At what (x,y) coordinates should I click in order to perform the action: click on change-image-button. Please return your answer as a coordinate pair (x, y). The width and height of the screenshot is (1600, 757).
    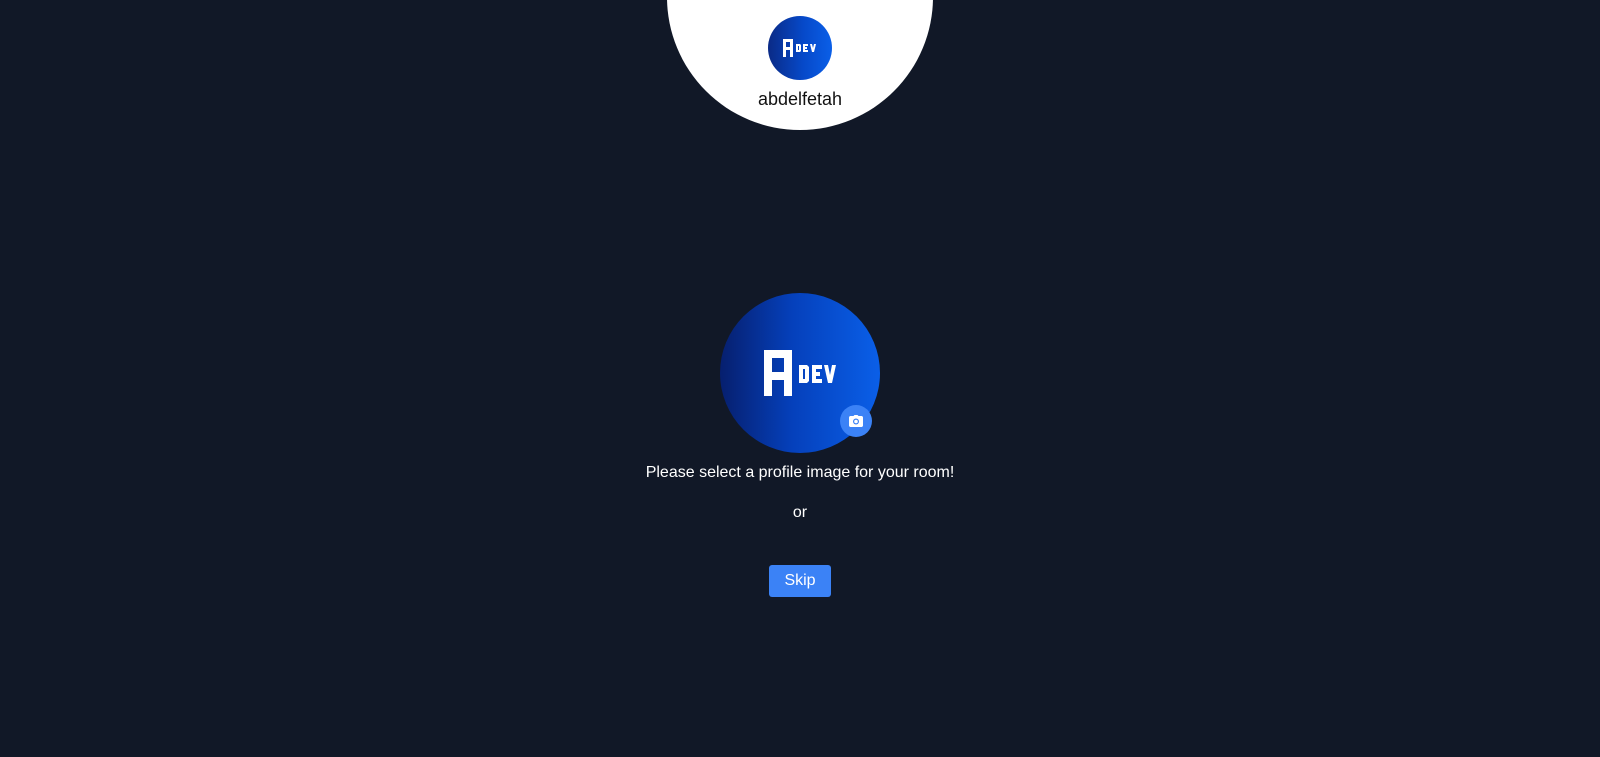
    Looking at the image, I should click on (856, 421).